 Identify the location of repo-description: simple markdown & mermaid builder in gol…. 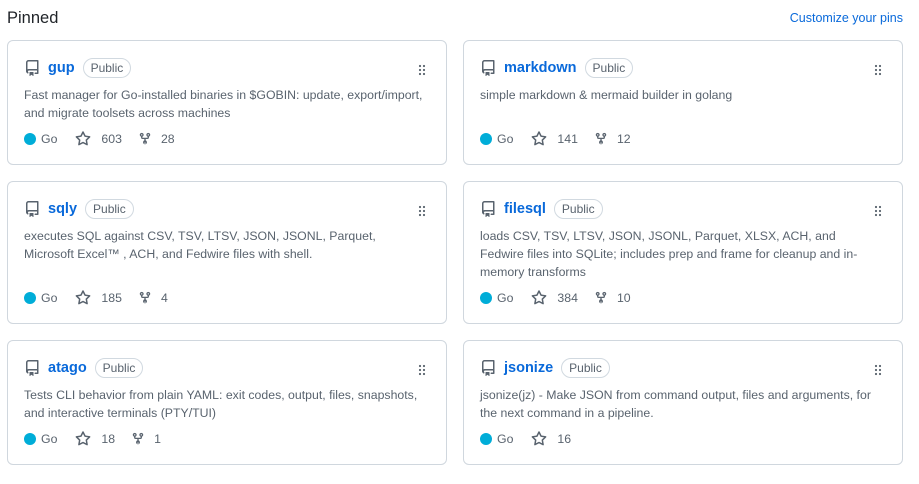
(606, 95).